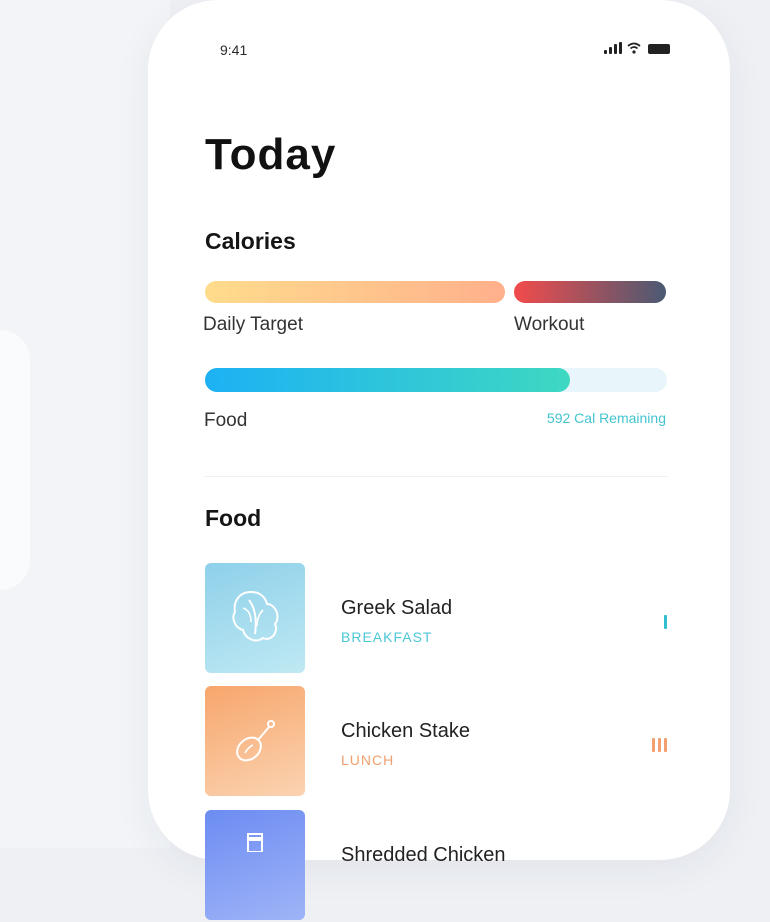  Describe the element at coordinates (226, 420) in the screenshot. I see `food-progress-label: Food` at that location.